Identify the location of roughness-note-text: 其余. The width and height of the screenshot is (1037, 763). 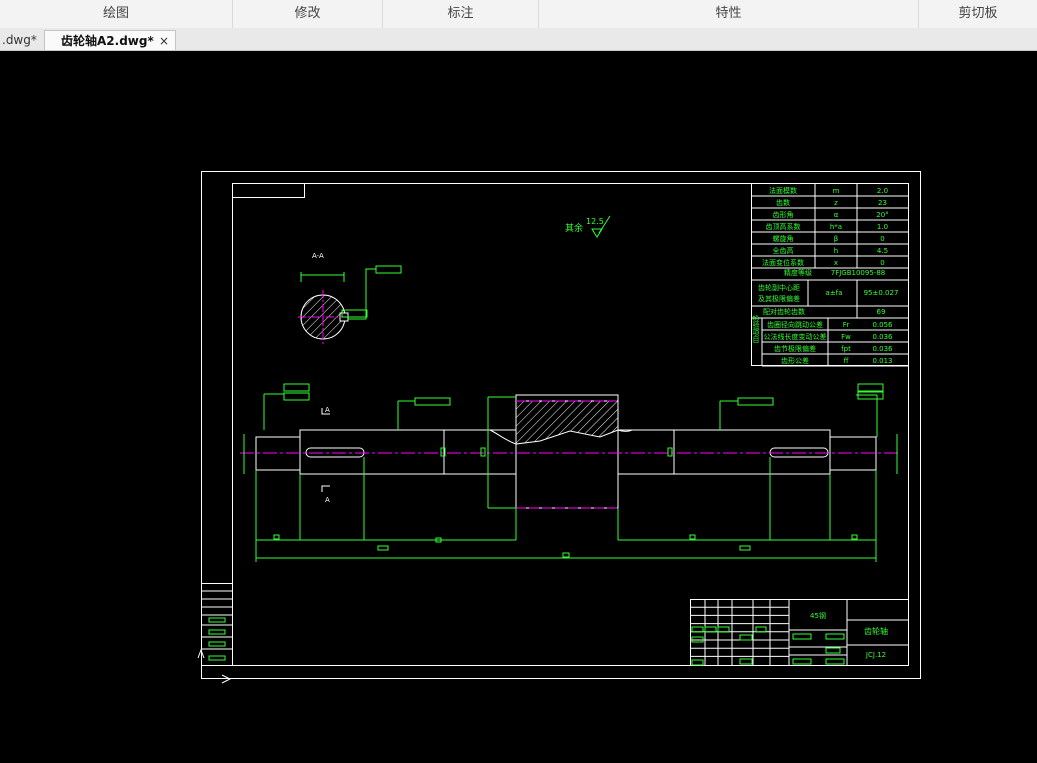
(574, 228).